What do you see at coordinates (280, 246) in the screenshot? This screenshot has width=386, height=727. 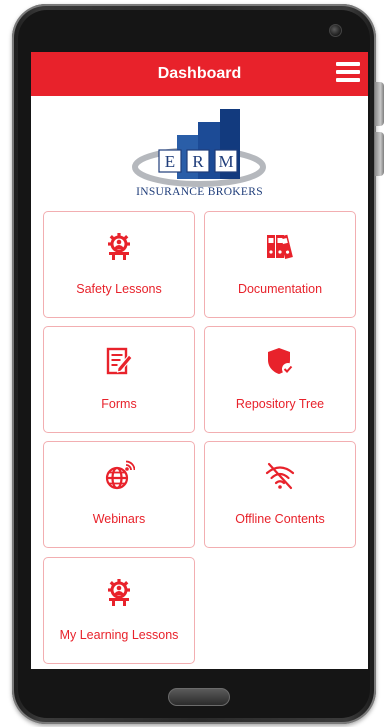 I see `binders-icon` at bounding box center [280, 246].